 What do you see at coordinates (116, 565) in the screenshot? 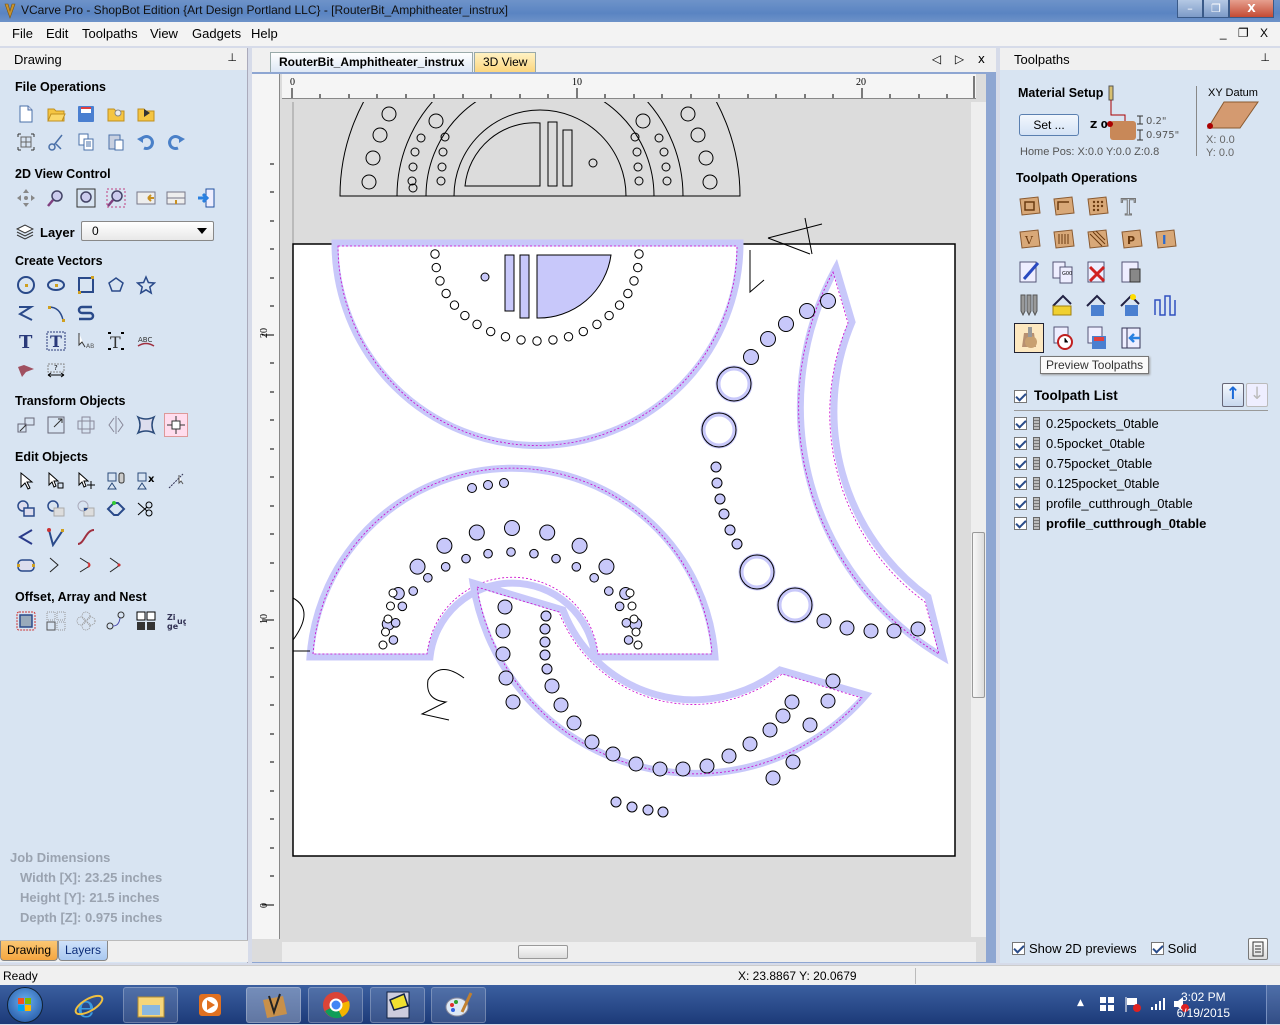
I see `vector-corner-icon` at bounding box center [116, 565].